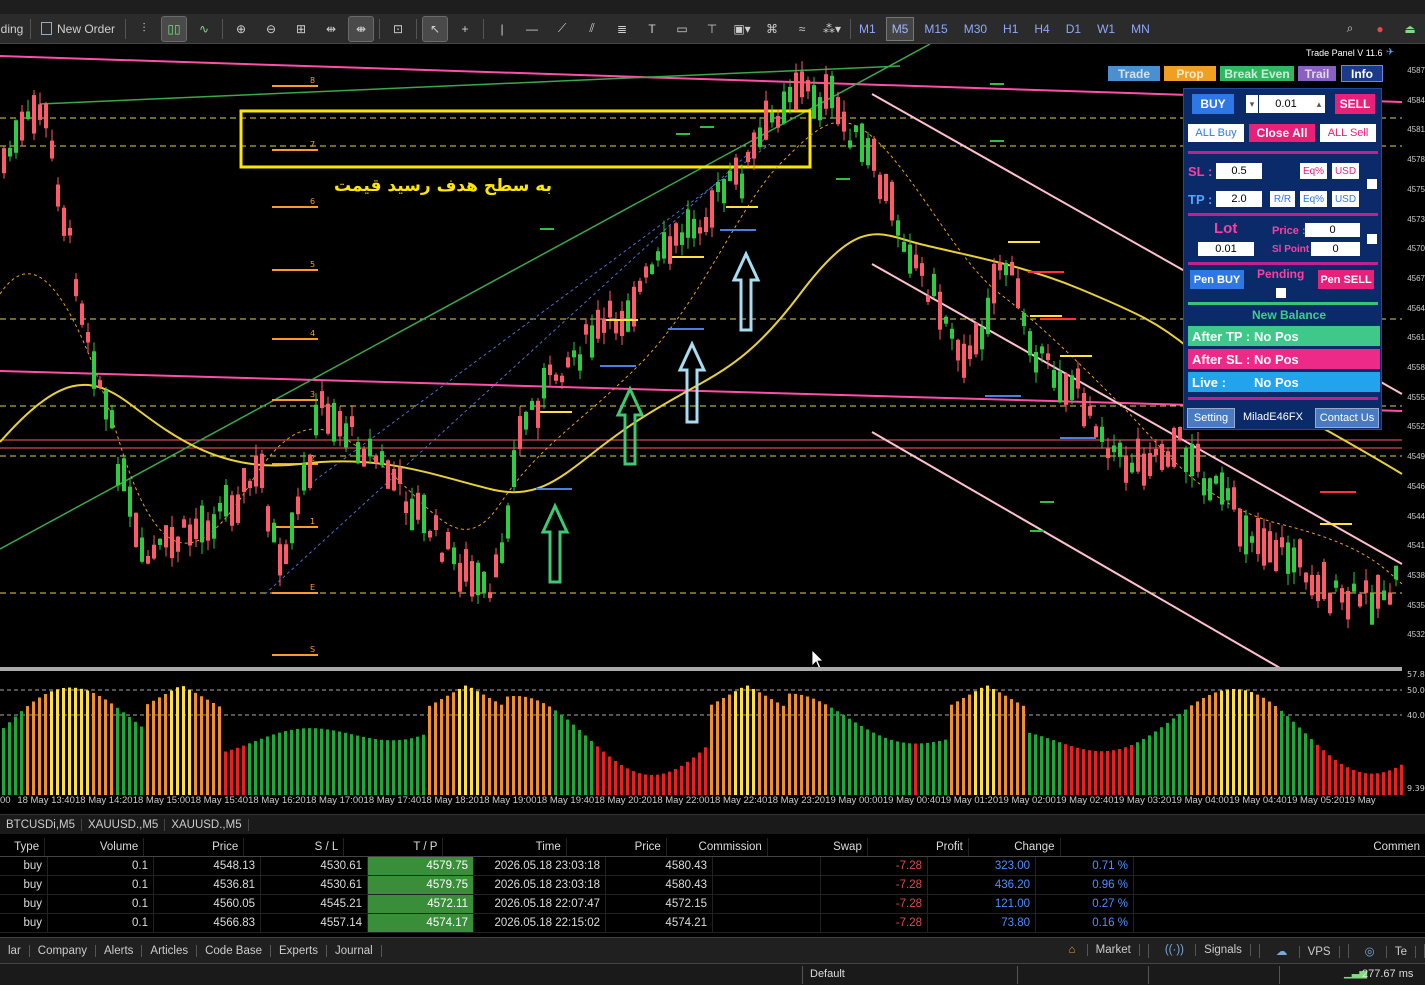  Describe the element at coordinates (144, 29) in the screenshot. I see `bar-chart-icon: ⫶` at that location.